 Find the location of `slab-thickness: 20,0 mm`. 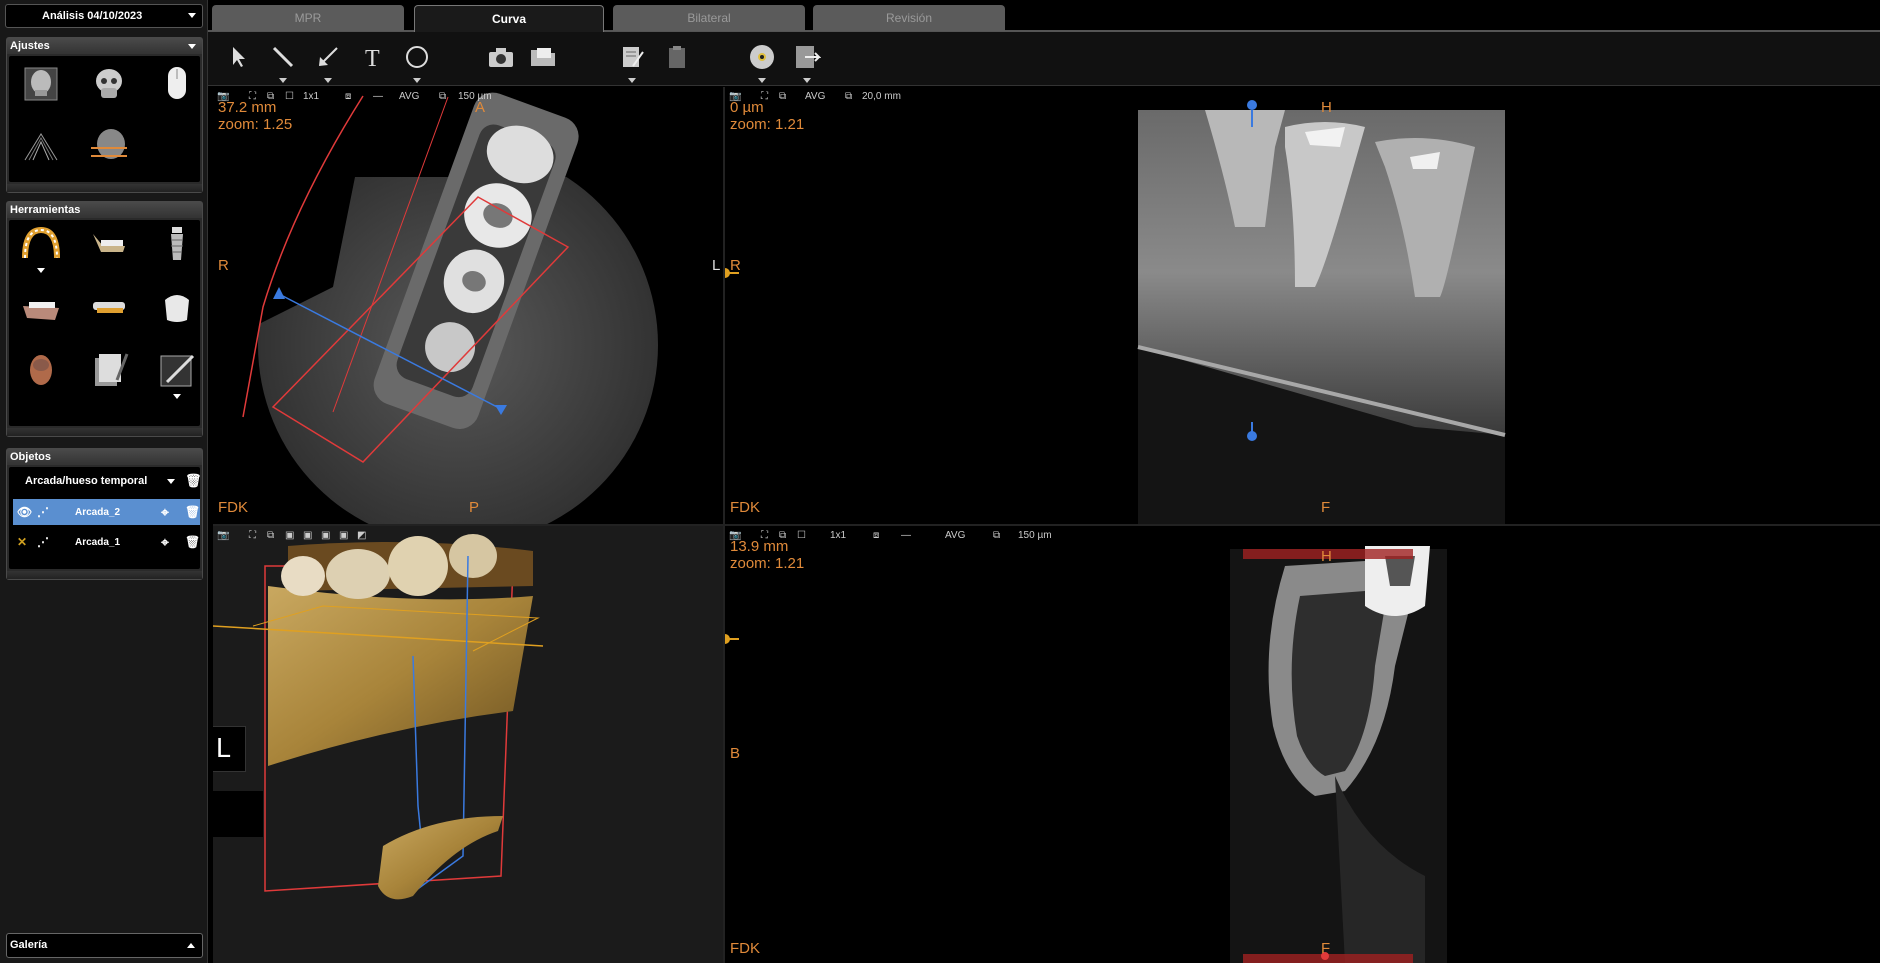

slab-thickness: 20,0 mm is located at coordinates (881, 96).